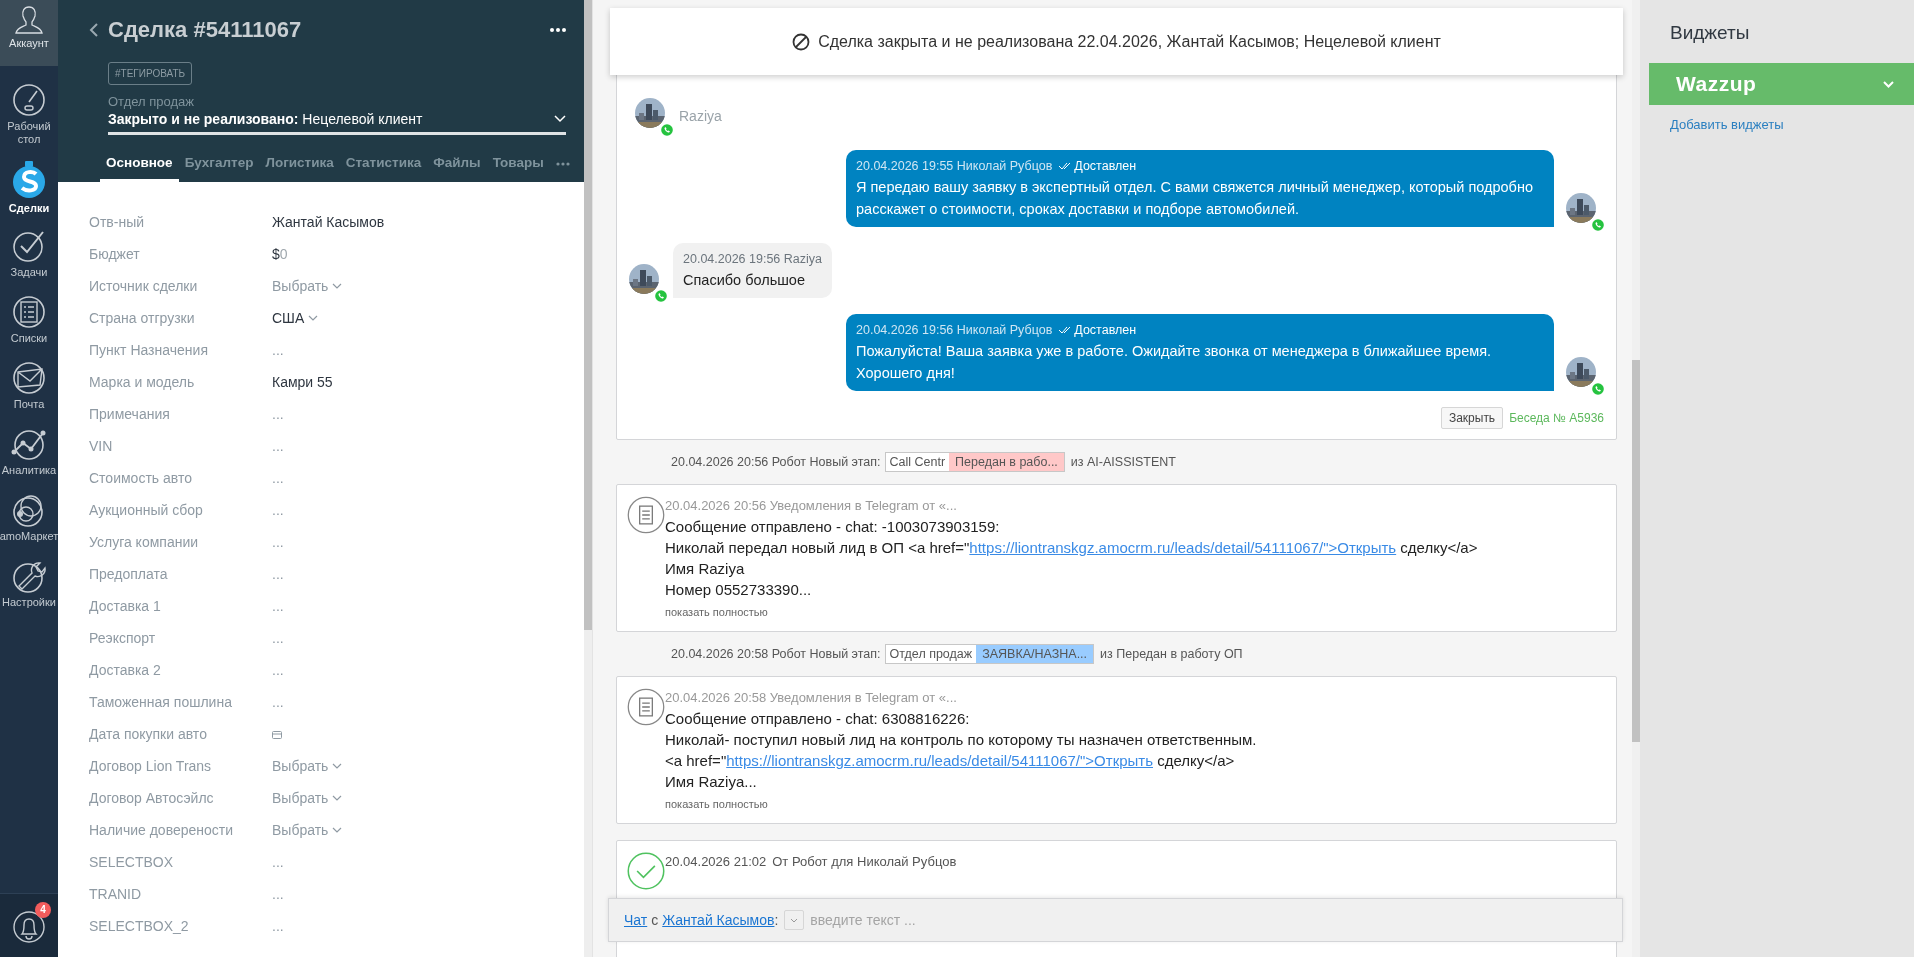 This screenshot has height=957, width=1914. Describe the element at coordinates (776, 654) in the screenshot. I see `event-text: 20.04.2026 20:58 Робот Новый этап:` at that location.